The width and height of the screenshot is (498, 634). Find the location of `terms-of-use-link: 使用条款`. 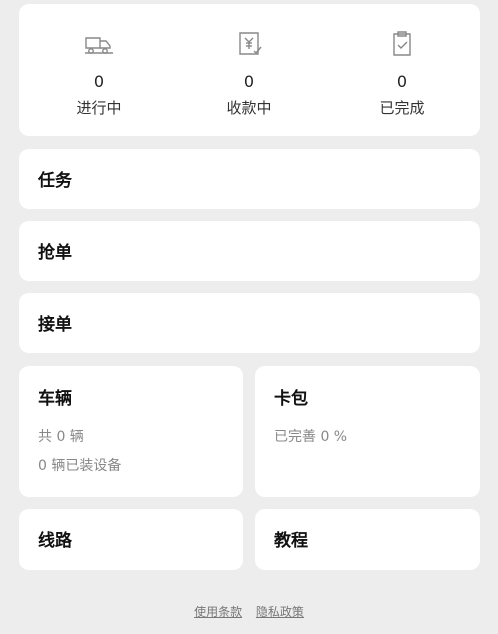

terms-of-use-link: 使用条款 is located at coordinates (218, 612).